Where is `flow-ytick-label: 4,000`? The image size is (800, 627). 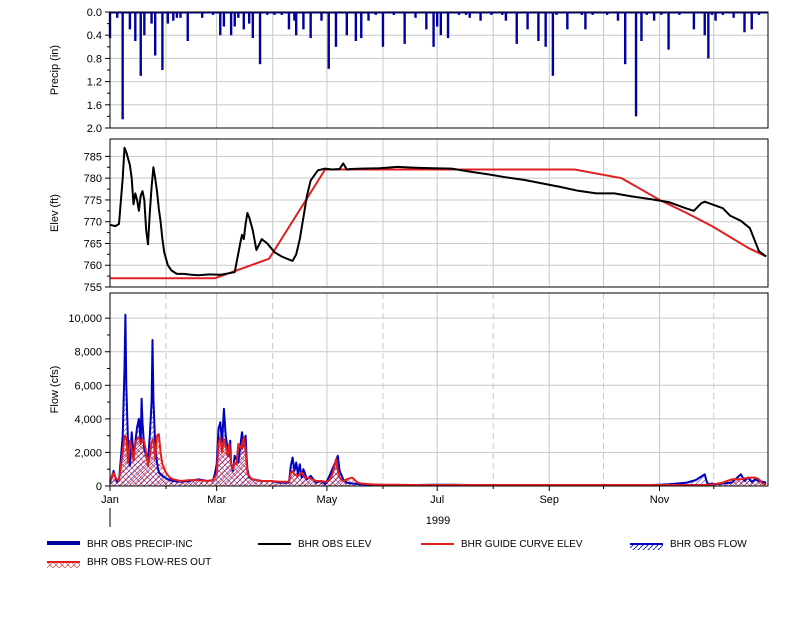 flow-ytick-label: 4,000 is located at coordinates (88, 420).